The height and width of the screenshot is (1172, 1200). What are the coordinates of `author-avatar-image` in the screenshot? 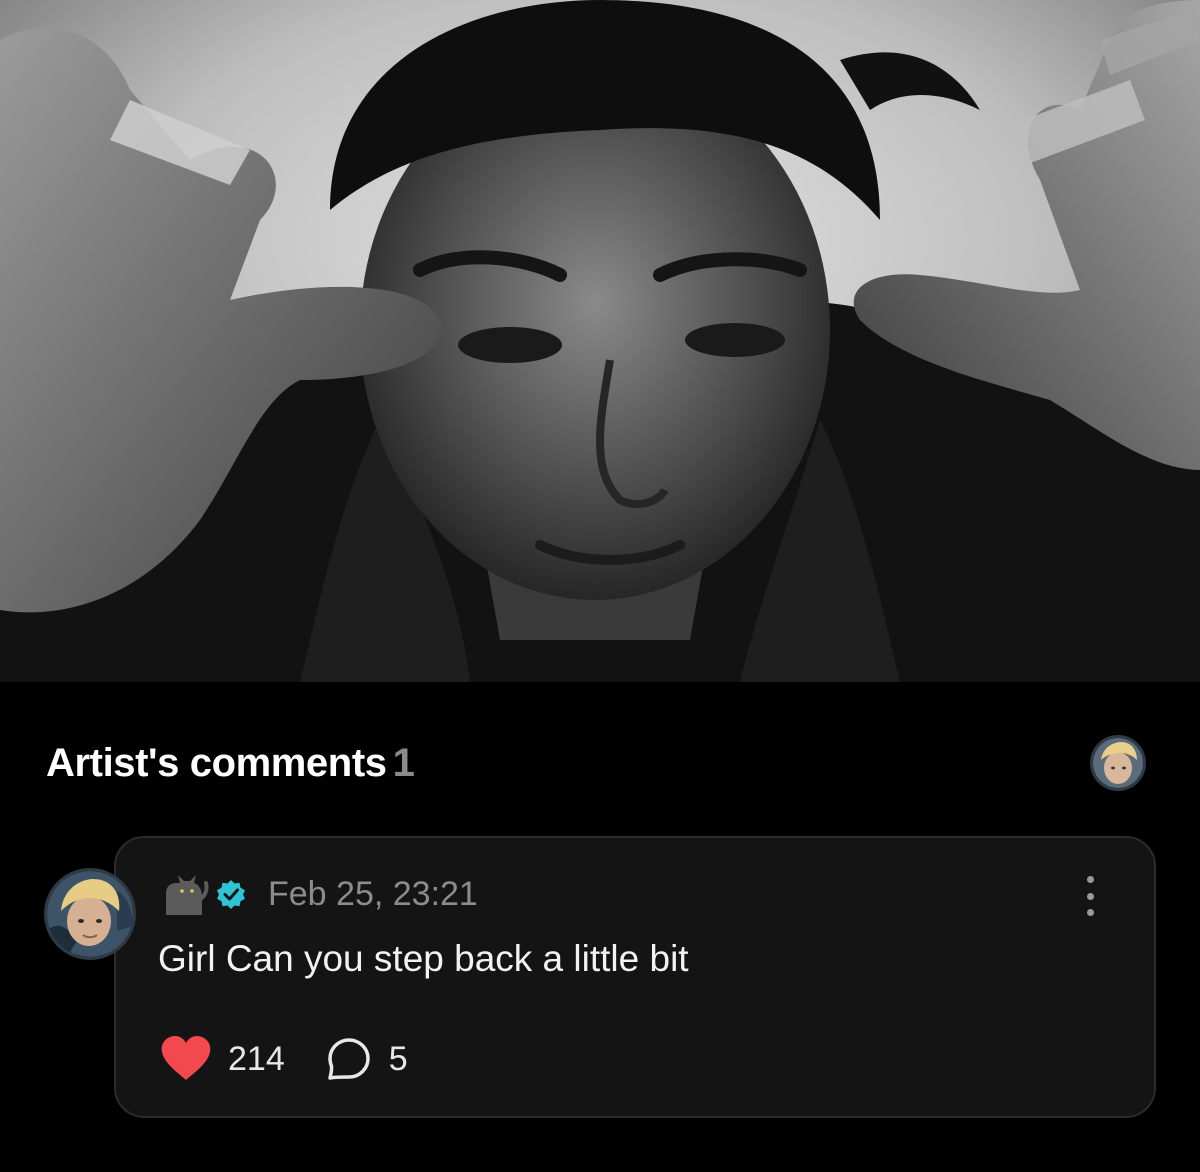 It's located at (90, 914).